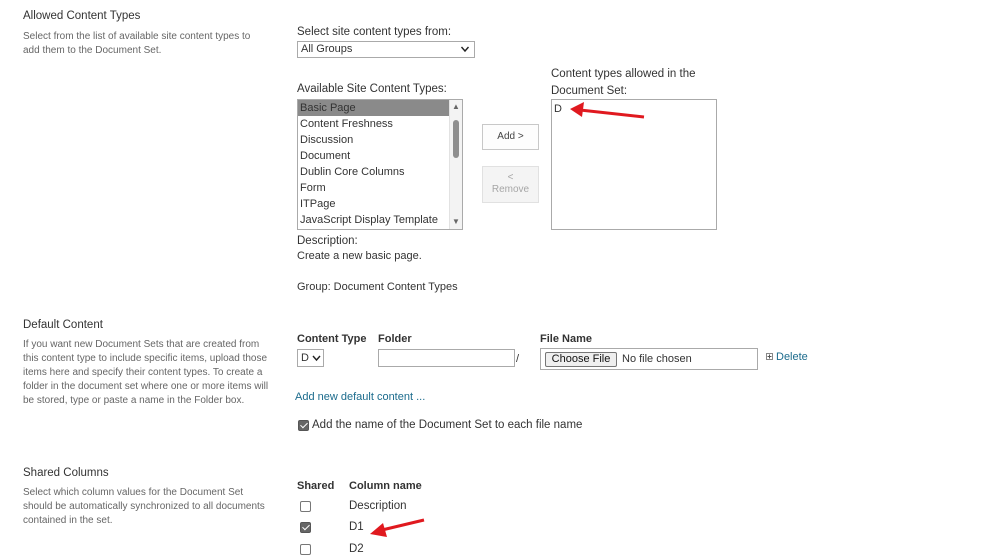 The height and width of the screenshot is (557, 999). What do you see at coordinates (372, 89) in the screenshot?
I see `available-content-types-label: Available Site Content Types:` at bounding box center [372, 89].